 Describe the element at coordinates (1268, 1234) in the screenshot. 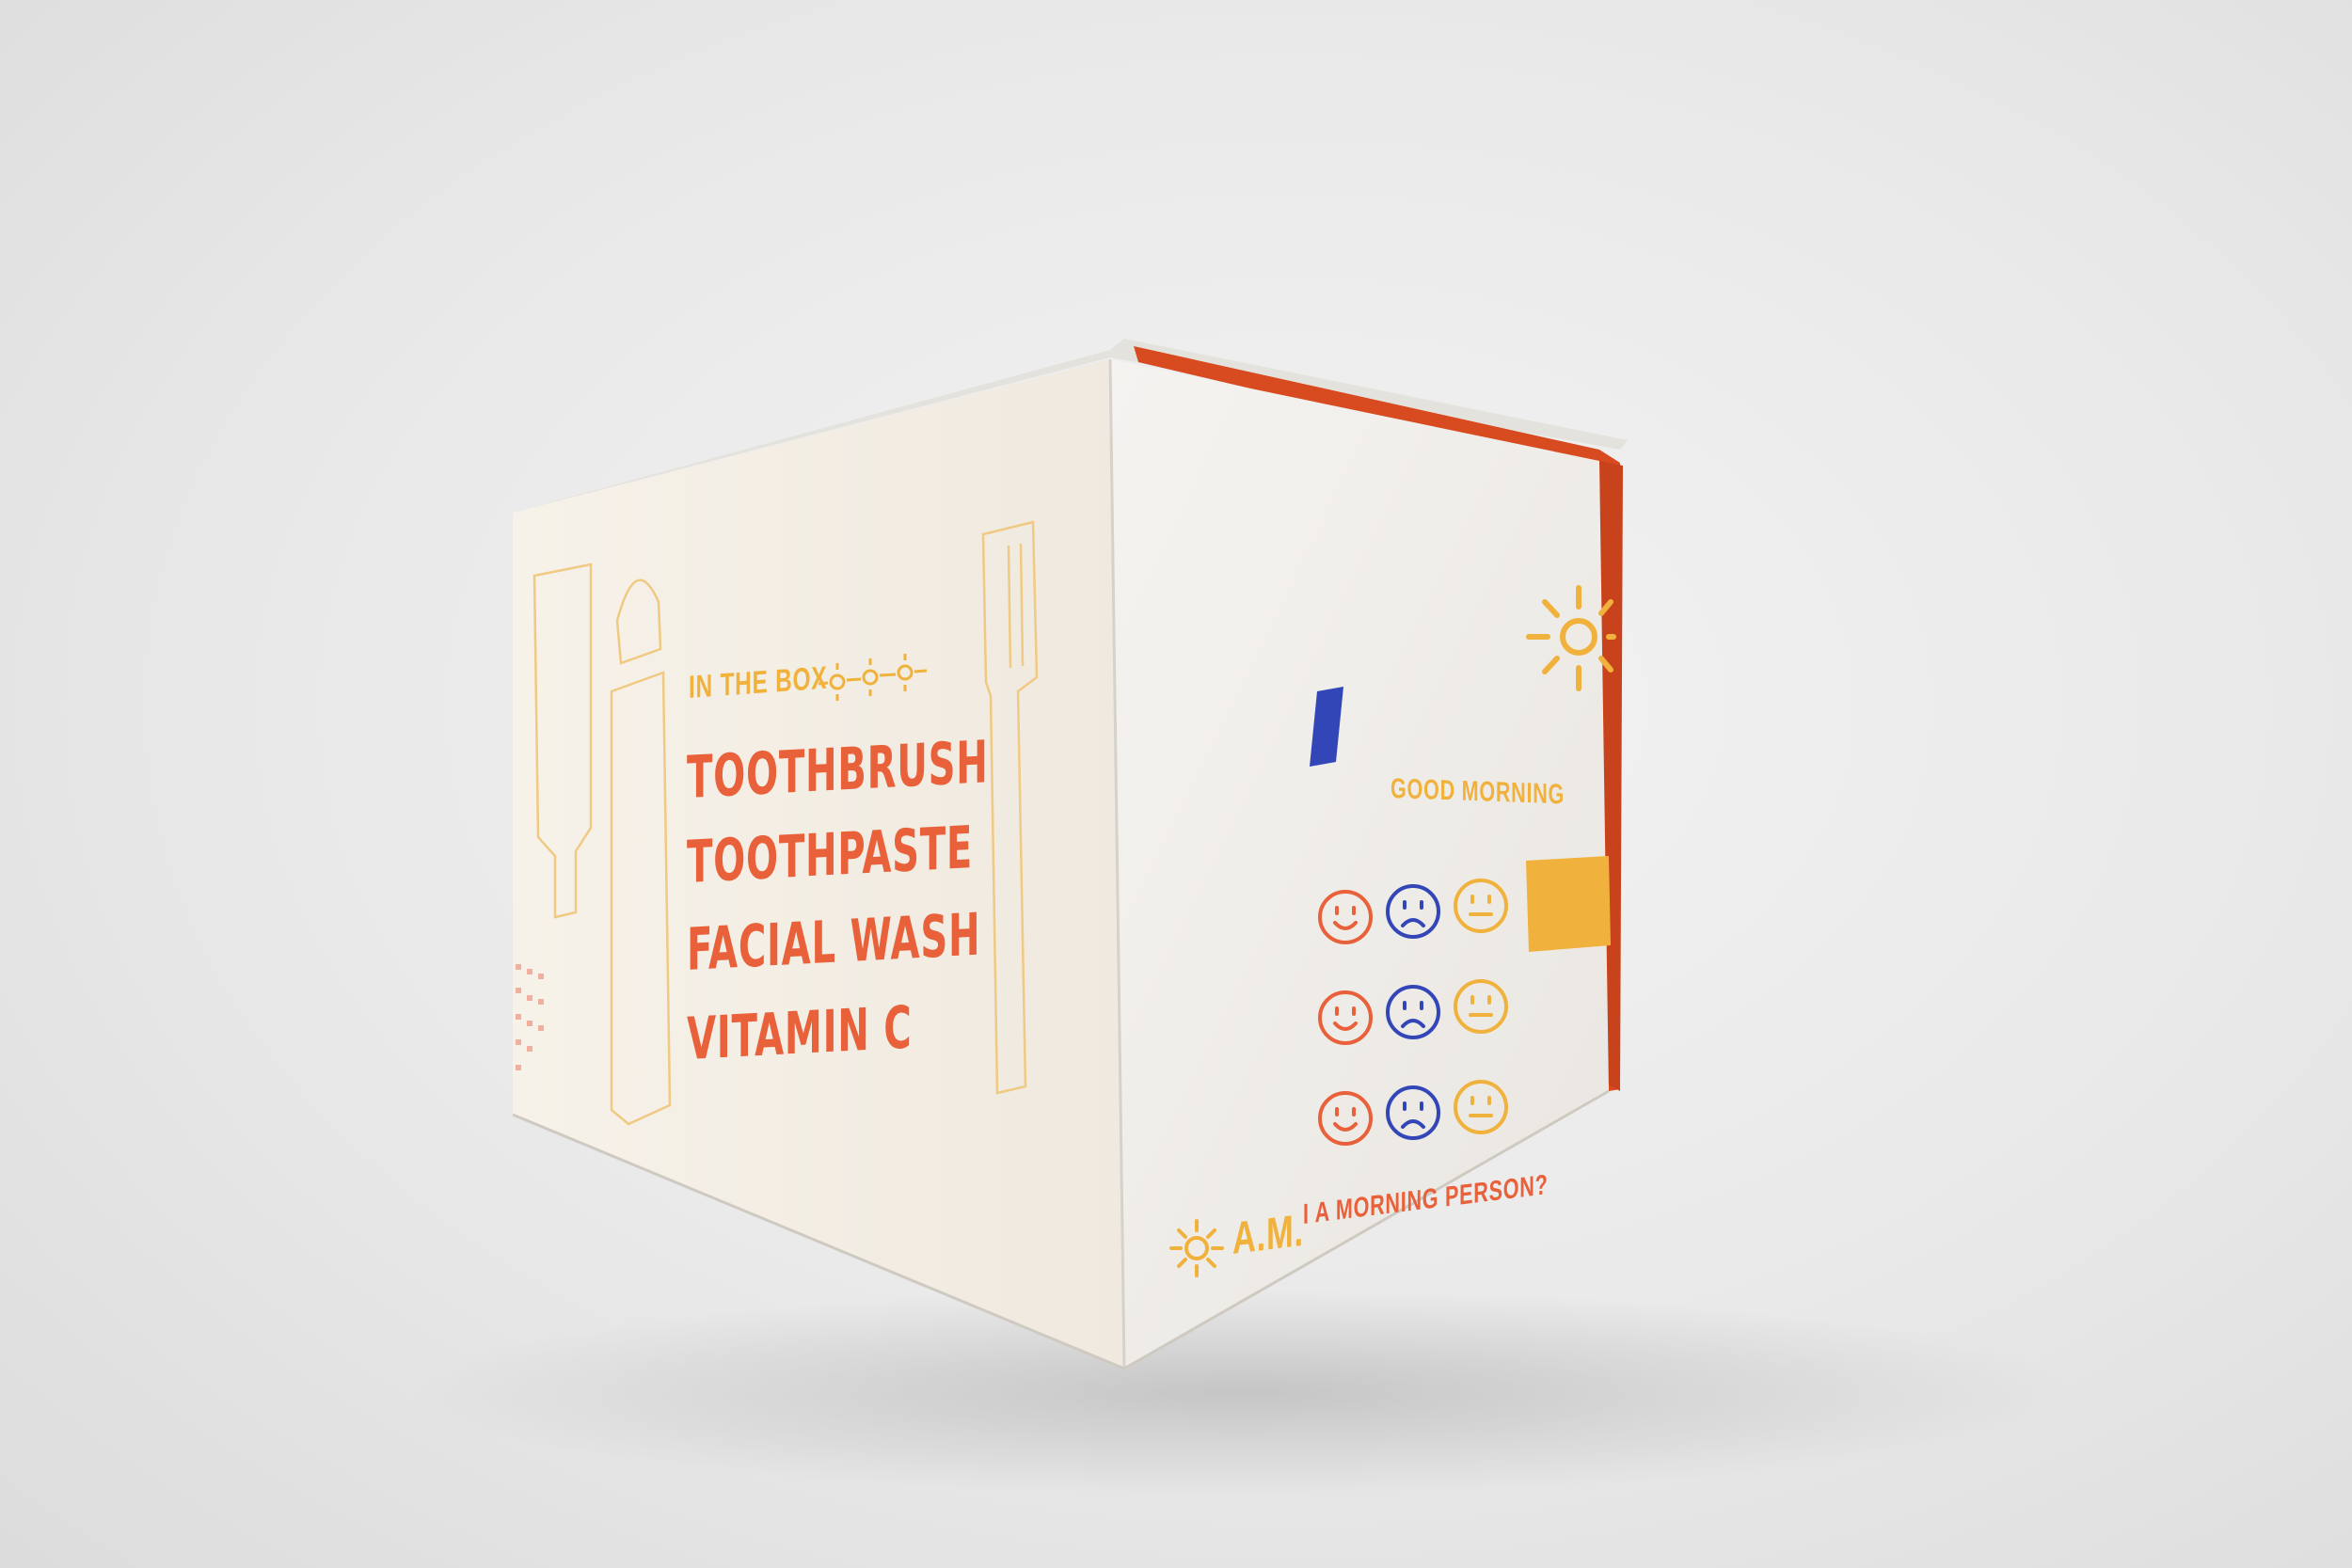

I see `am-brand-text: A.M.` at that location.